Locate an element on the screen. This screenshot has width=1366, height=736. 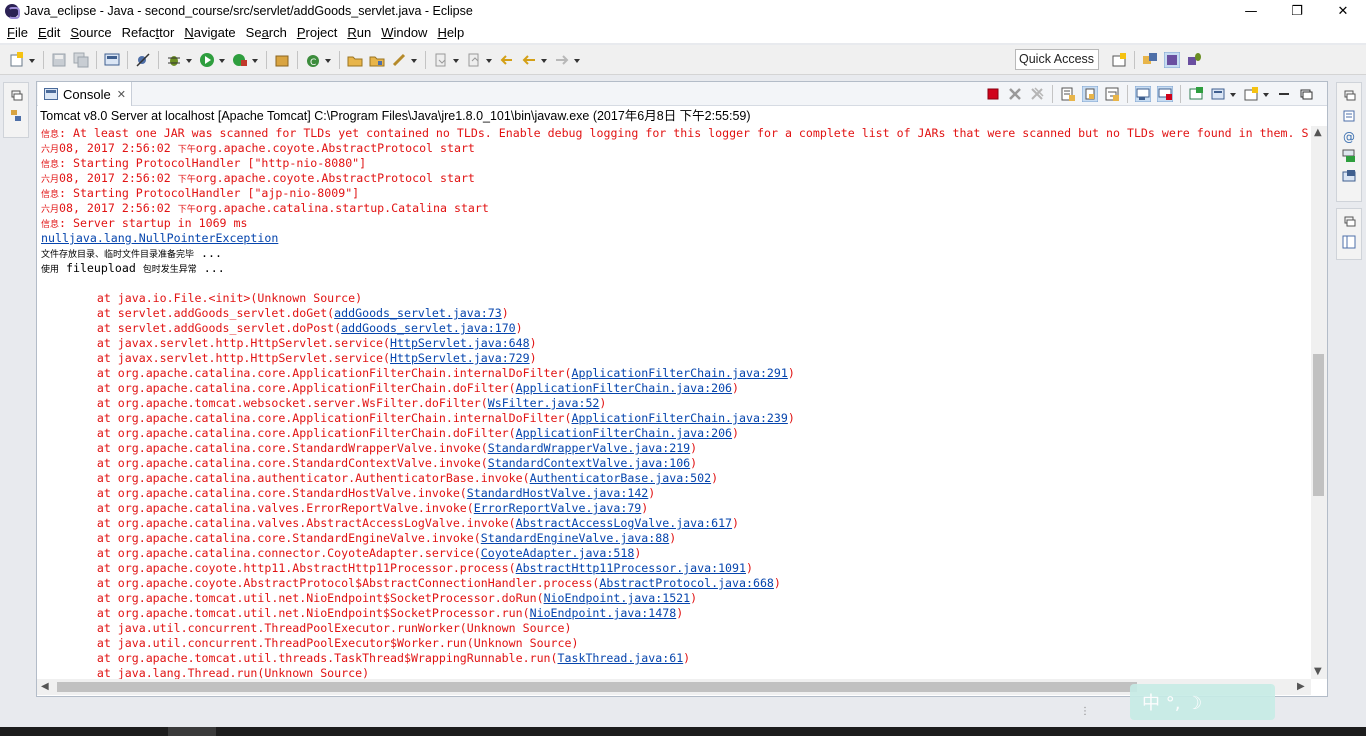
stack-trace-link: HttpServlet.java:648 is located at coordinates (460, 343).